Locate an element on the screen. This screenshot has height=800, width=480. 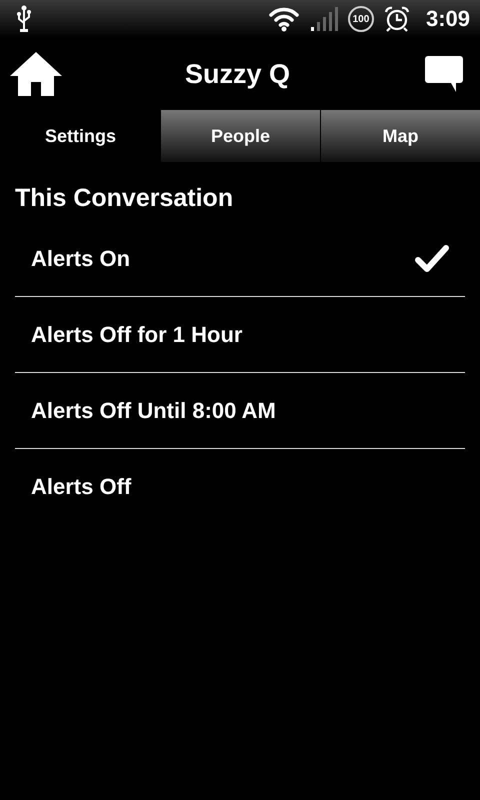
battery-level: 100 is located at coordinates (361, 19).